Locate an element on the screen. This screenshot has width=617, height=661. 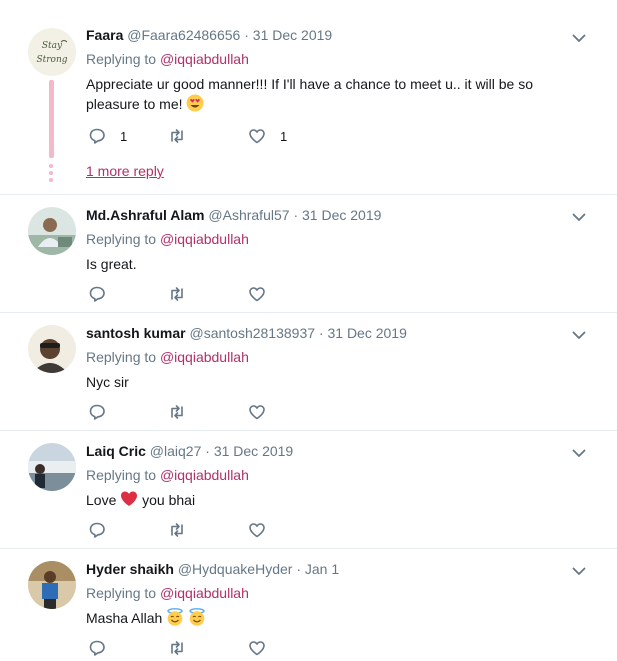
user-handle: @santosh28138937 is located at coordinates (252, 333).